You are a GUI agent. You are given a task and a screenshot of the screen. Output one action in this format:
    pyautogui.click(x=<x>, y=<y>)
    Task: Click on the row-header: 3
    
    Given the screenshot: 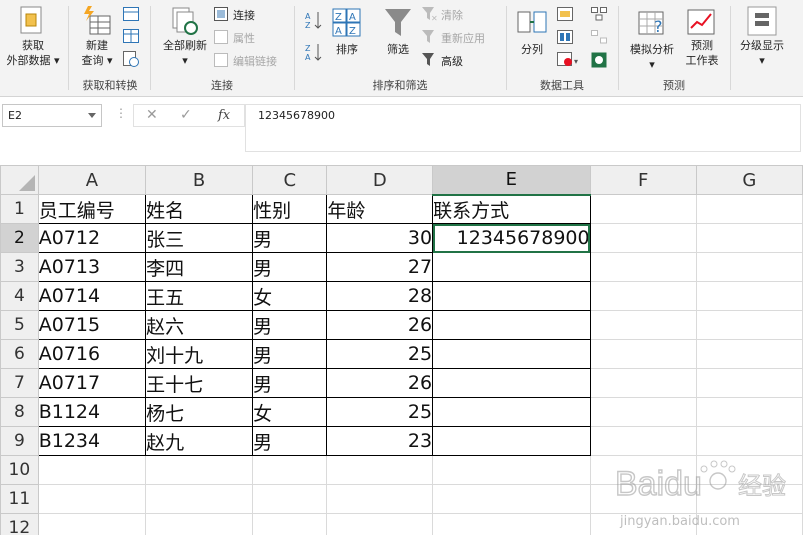 What is the action you would take?
    pyautogui.click(x=19, y=267)
    